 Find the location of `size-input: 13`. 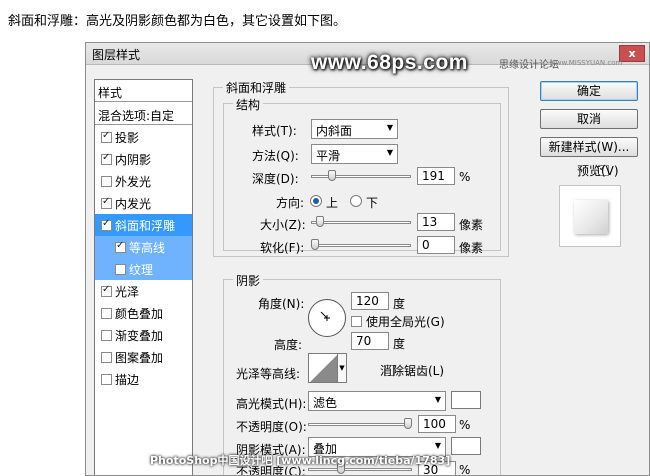

size-input: 13 is located at coordinates (436, 222).